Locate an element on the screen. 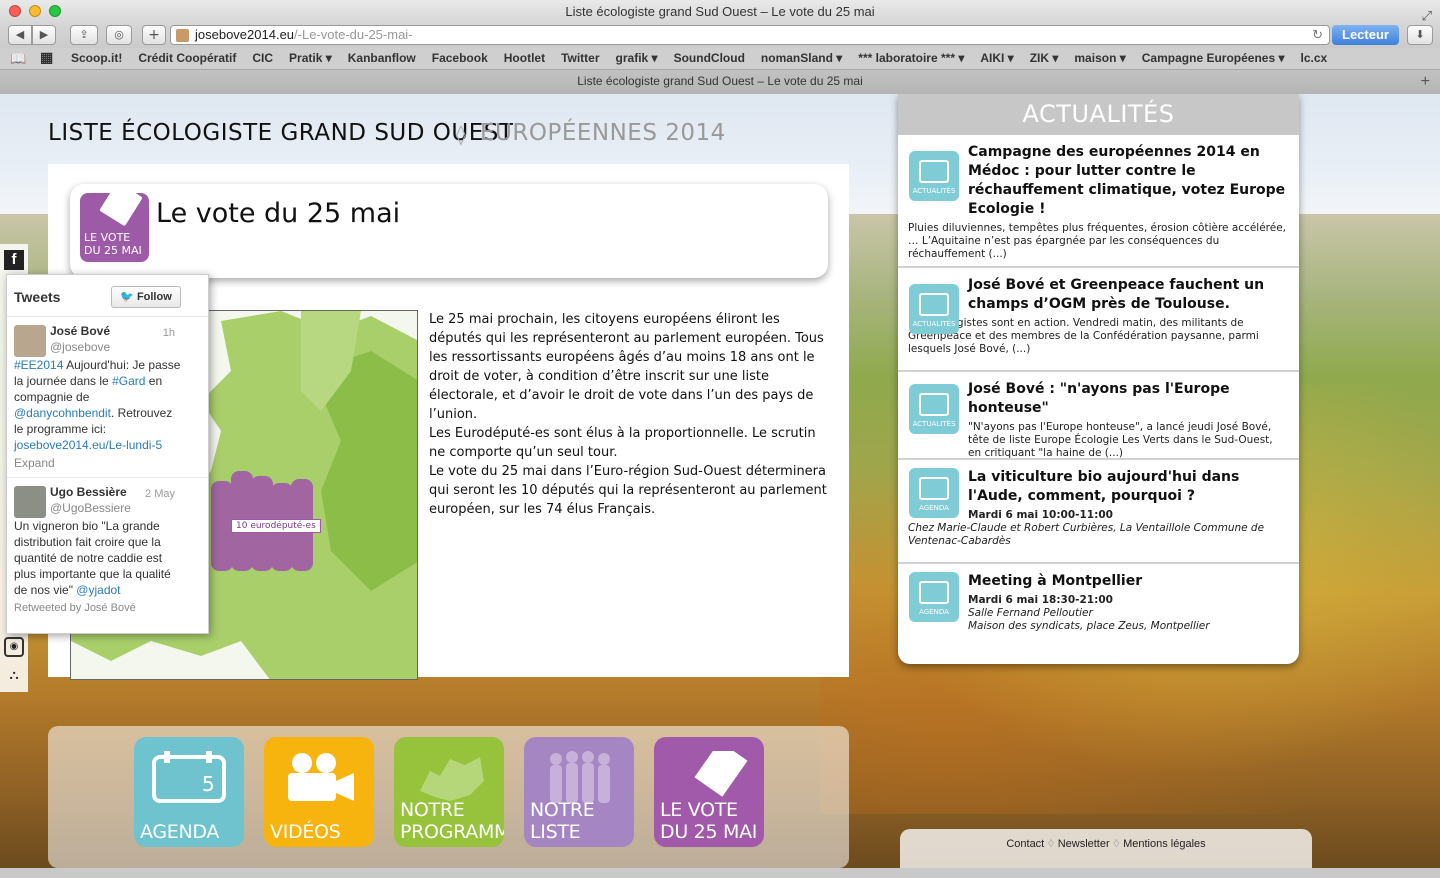 This screenshot has height=878, width=1440. news-header: ACTUALITÉS is located at coordinates (1098, 114).